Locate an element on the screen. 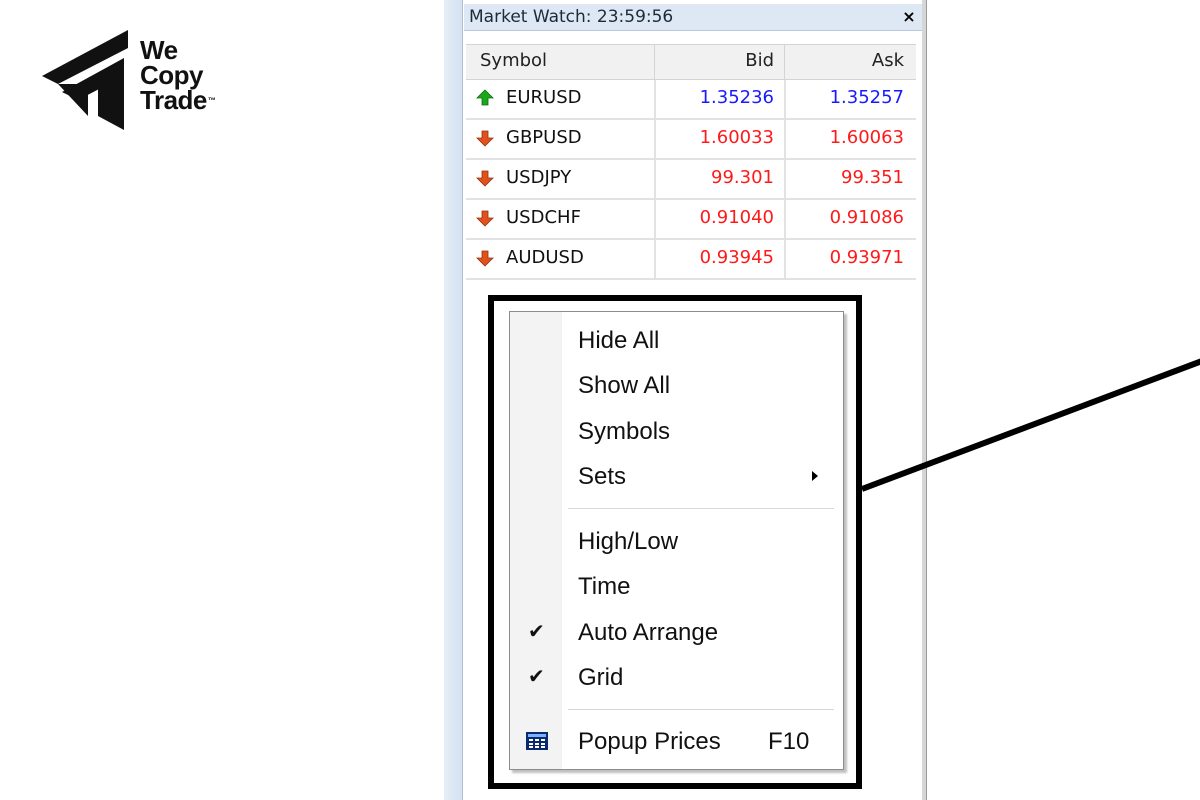 This screenshot has width=1200, height=800. menu-item-label: Symbols is located at coordinates (624, 431).